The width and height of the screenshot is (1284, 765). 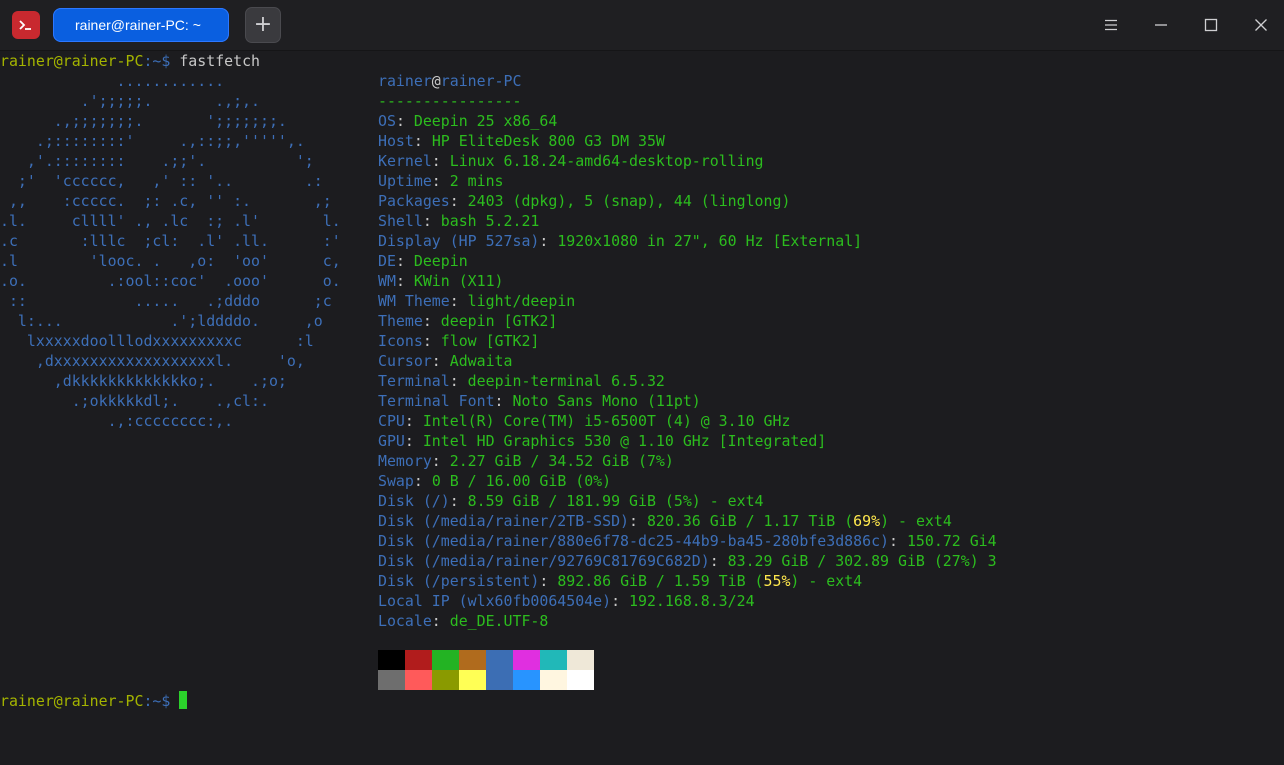 What do you see at coordinates (157, 161) in the screenshot?
I see `ascii-art-line: ,'.:::::::: .;;'. ';` at bounding box center [157, 161].